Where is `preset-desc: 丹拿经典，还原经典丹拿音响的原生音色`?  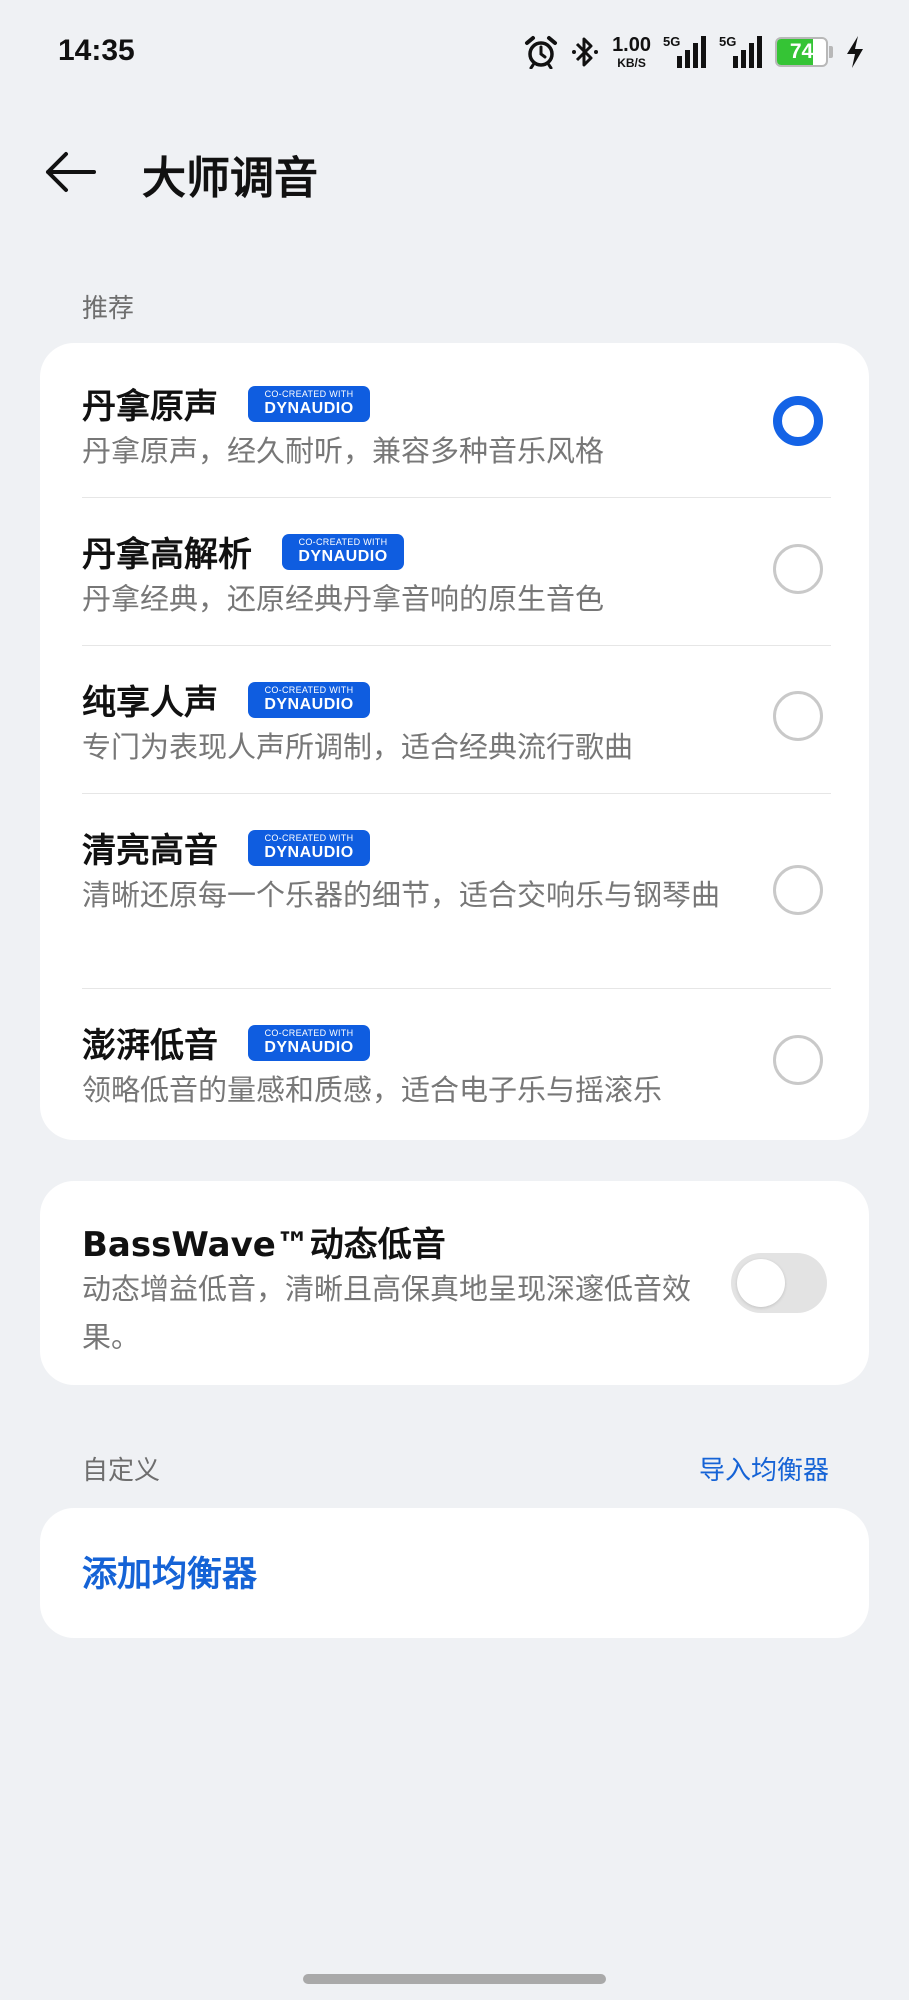 preset-desc: 丹拿经典，还原经典丹拿音响的原生音色 is located at coordinates (343, 599).